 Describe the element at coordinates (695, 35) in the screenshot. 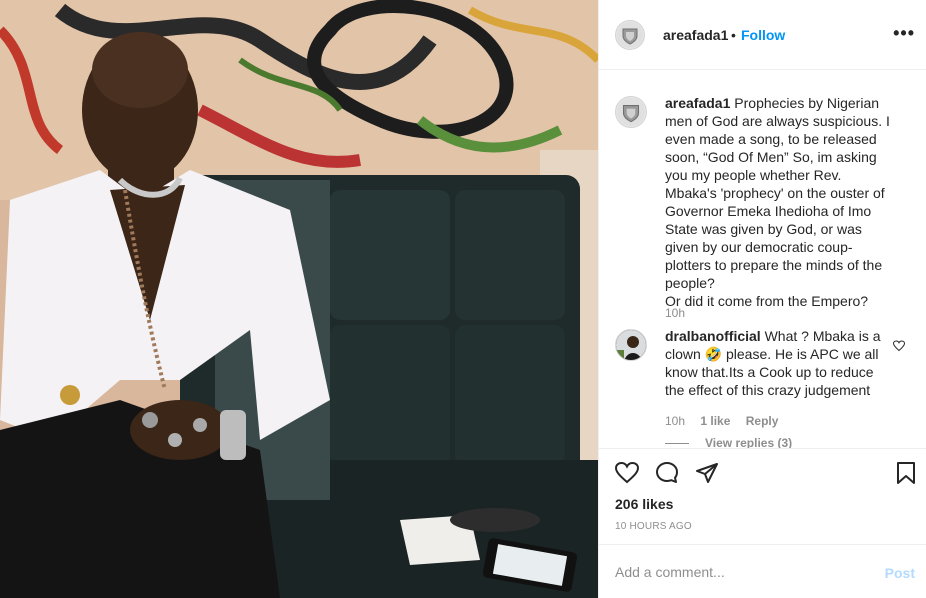

I see `header-username: areafada1` at that location.